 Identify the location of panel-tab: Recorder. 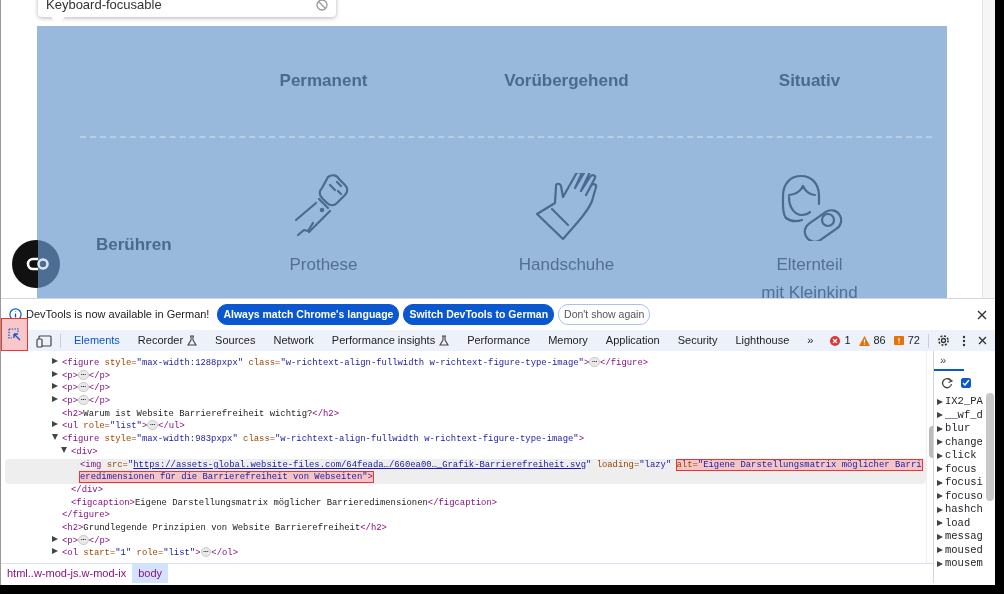
(167, 340).